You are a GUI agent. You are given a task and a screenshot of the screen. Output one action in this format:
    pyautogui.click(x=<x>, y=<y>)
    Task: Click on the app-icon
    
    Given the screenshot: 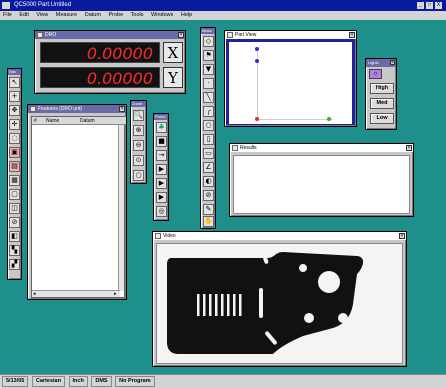 What is the action you would take?
    pyautogui.click(x=6, y=5)
    